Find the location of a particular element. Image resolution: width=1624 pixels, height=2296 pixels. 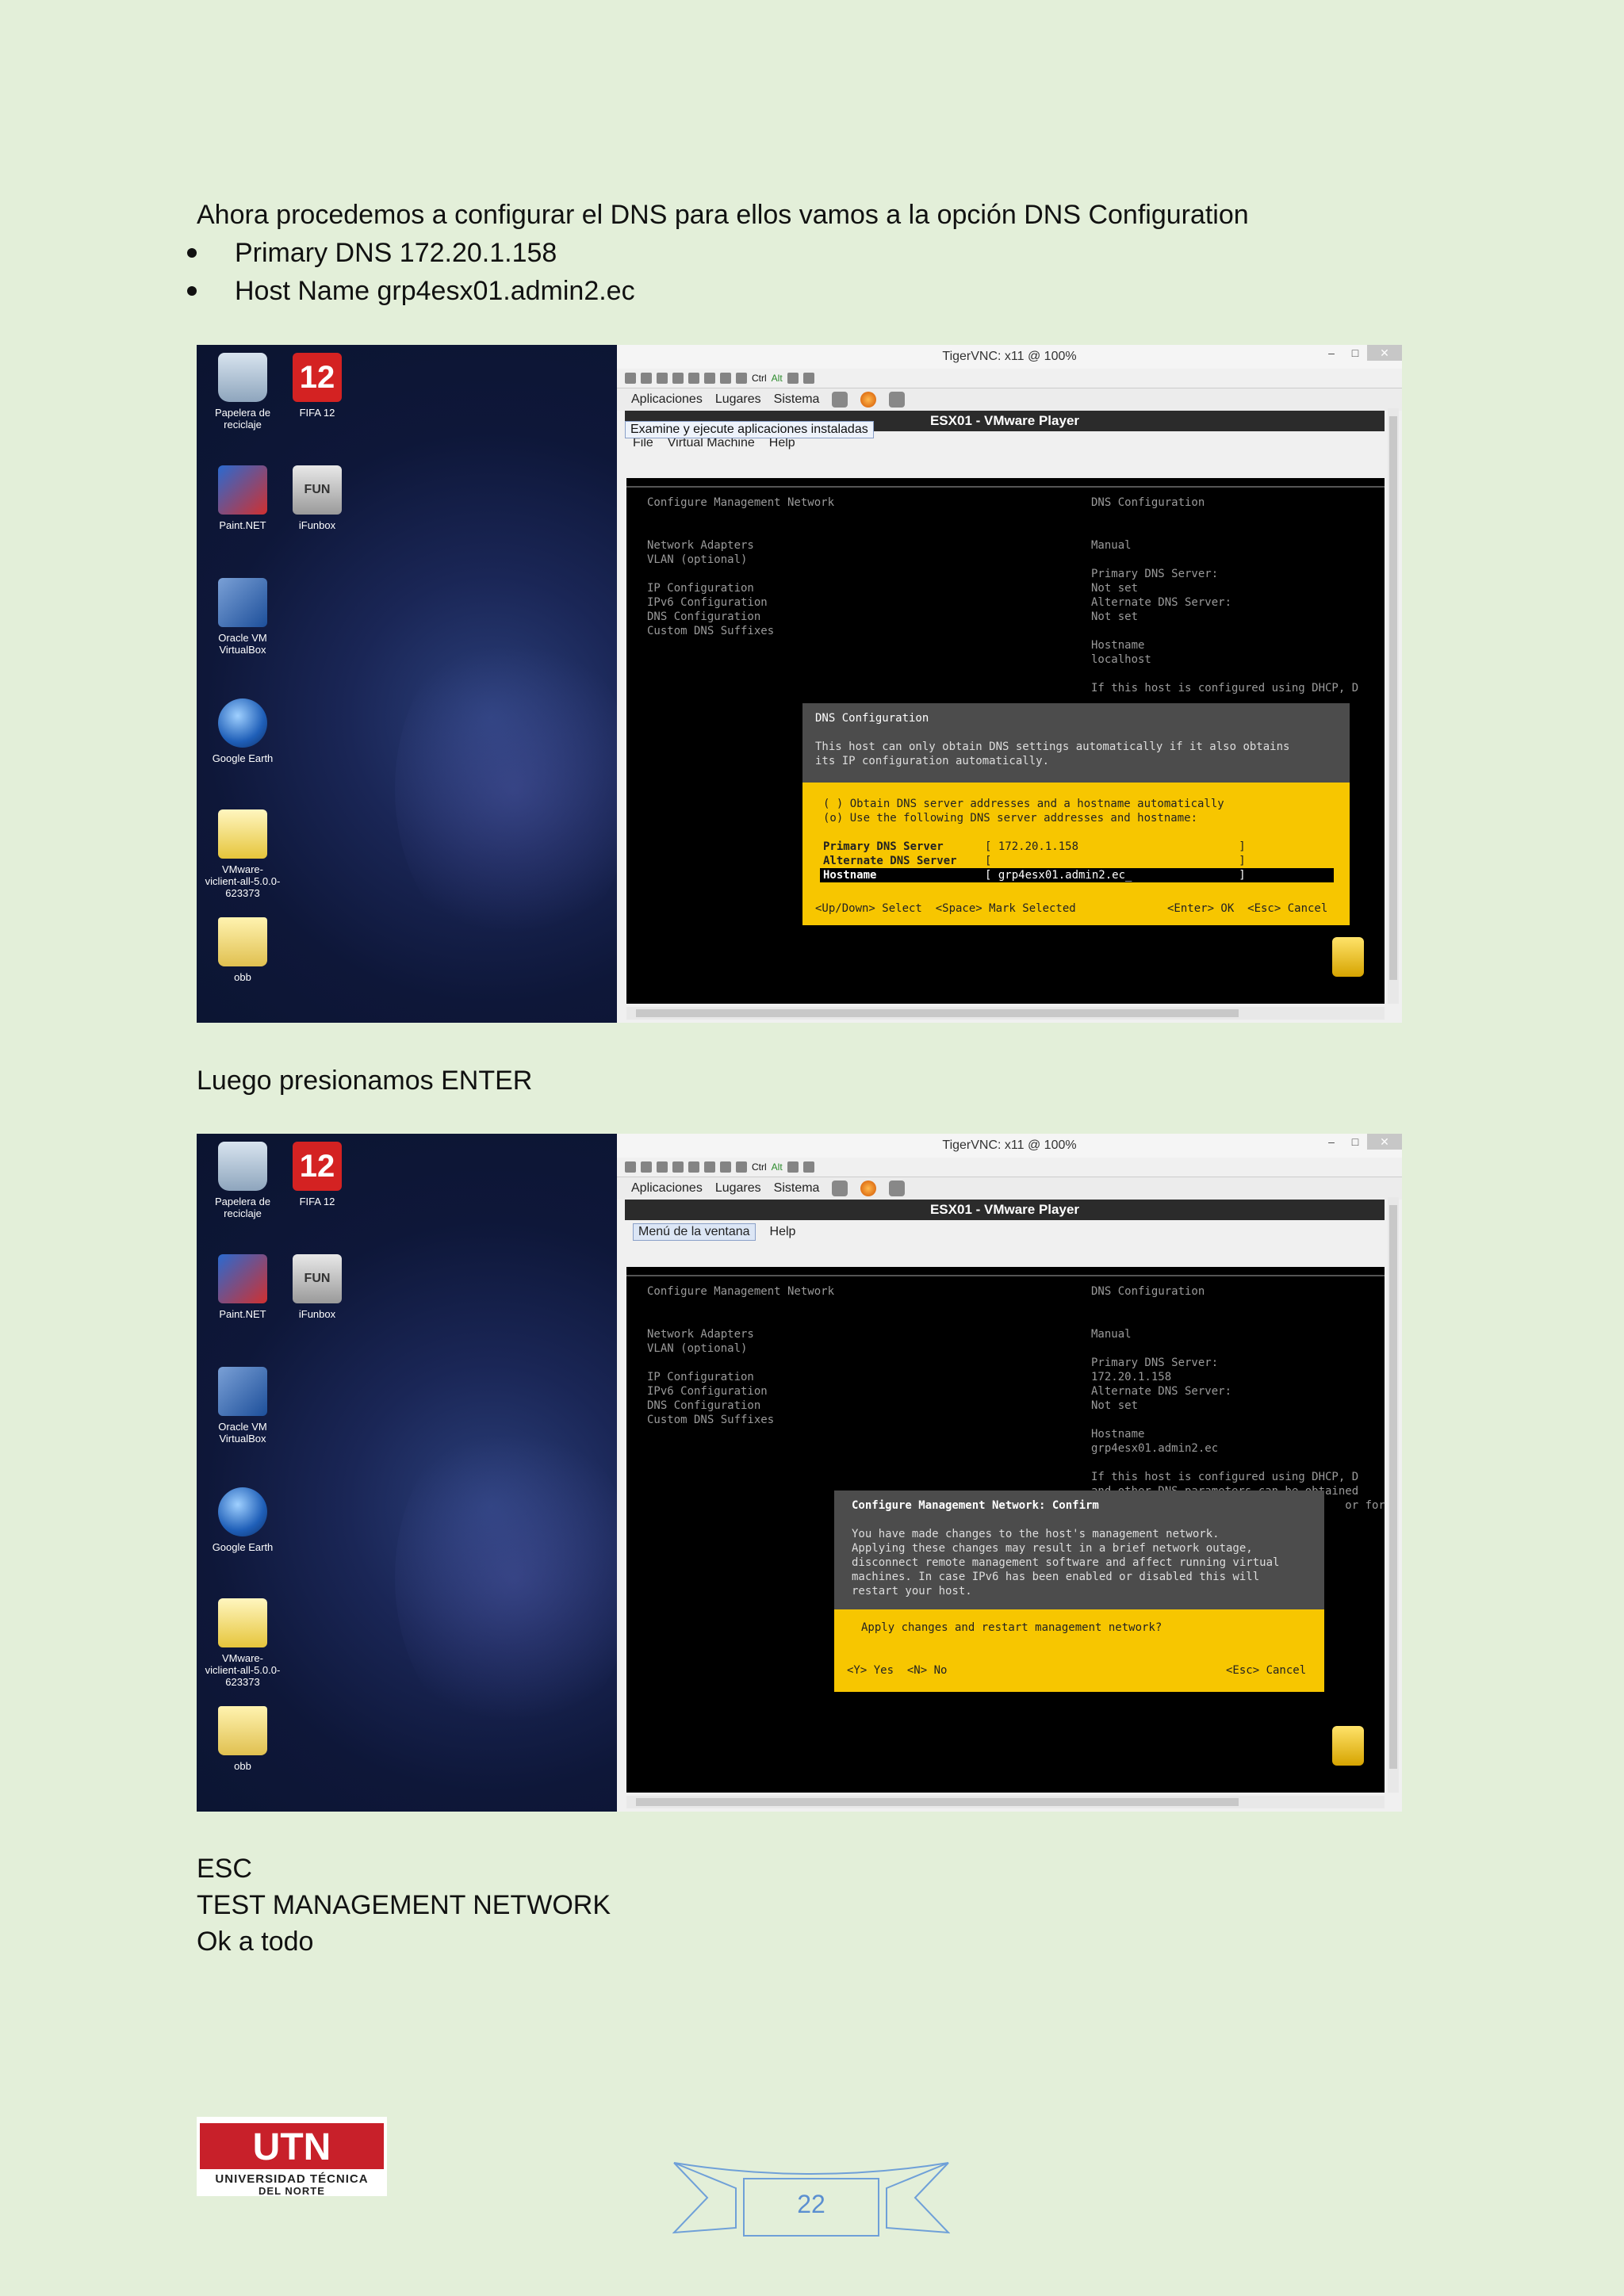

paragraph-ok: Ok a todo is located at coordinates (255, 1942).